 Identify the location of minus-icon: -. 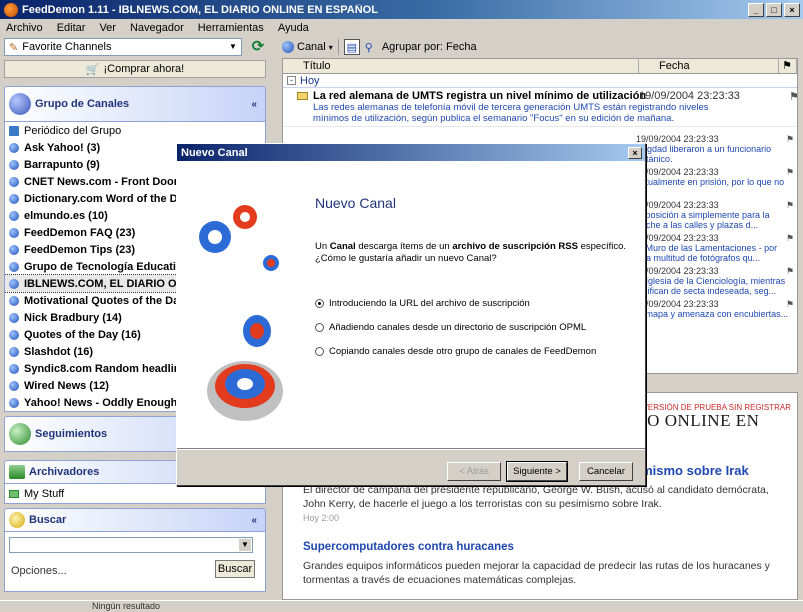
(291, 80).